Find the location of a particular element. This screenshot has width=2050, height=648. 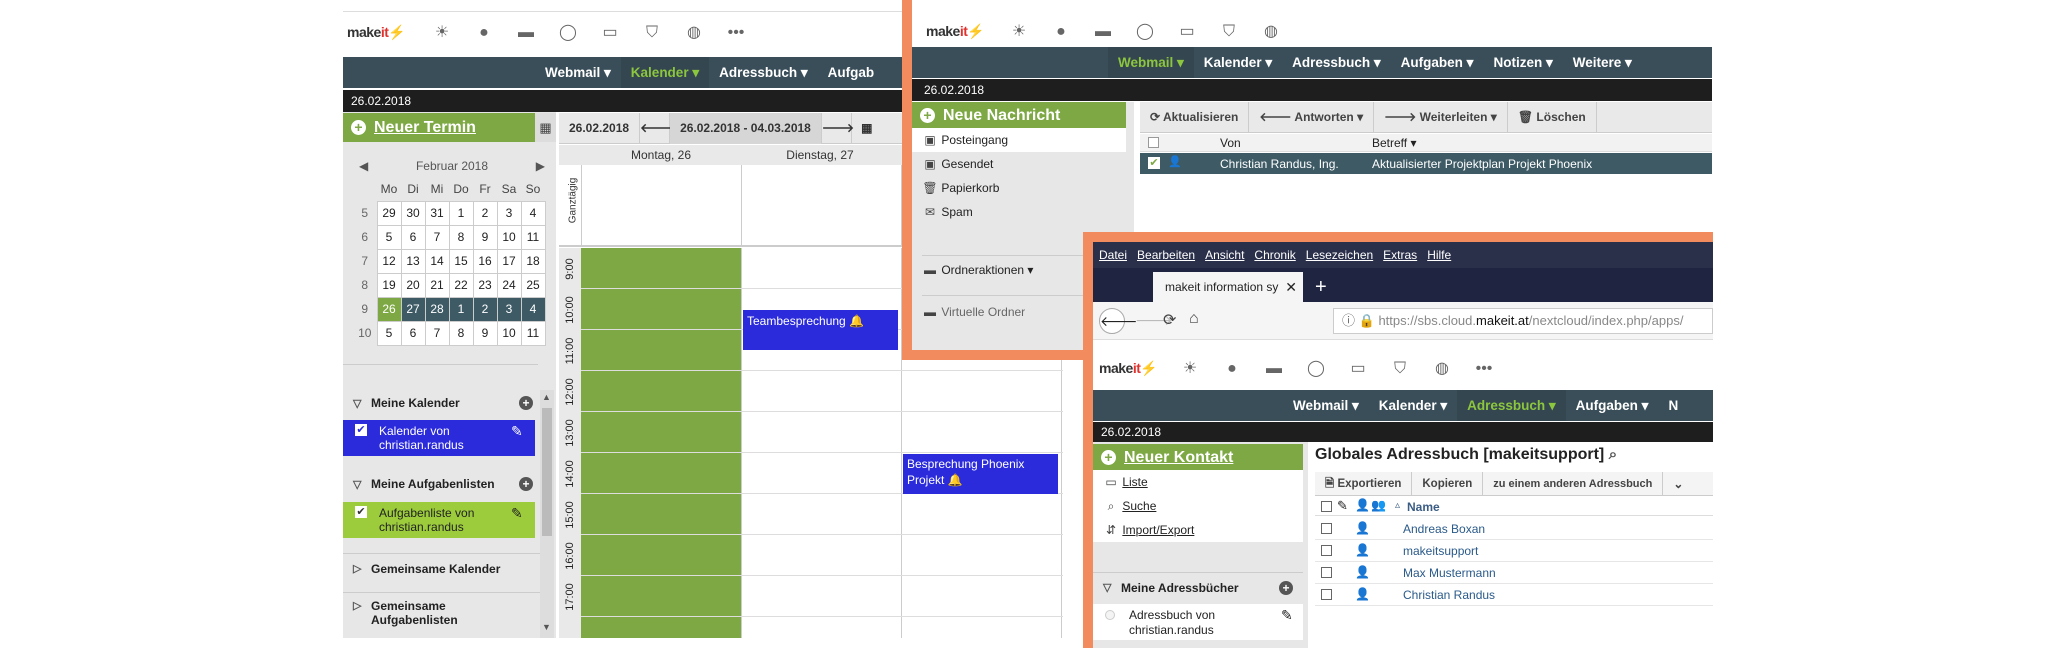

day-cell: 8 is located at coordinates (461, 333).